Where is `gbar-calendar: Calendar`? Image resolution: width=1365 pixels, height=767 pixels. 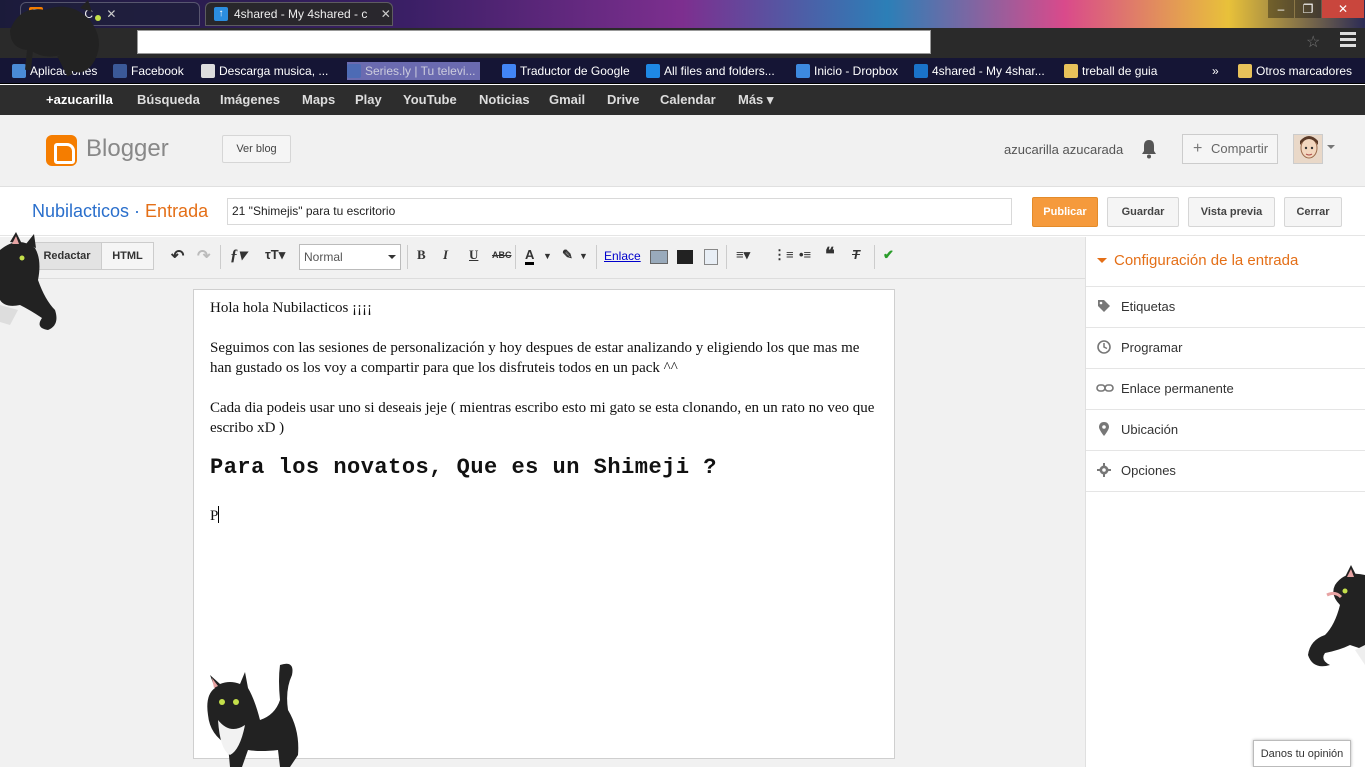 gbar-calendar: Calendar is located at coordinates (688, 99).